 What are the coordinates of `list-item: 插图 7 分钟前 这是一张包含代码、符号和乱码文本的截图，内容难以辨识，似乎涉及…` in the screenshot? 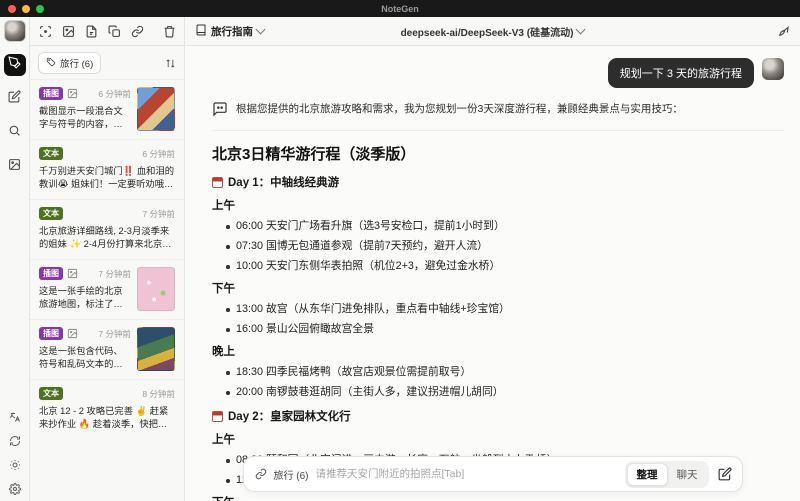 It's located at (107, 349).